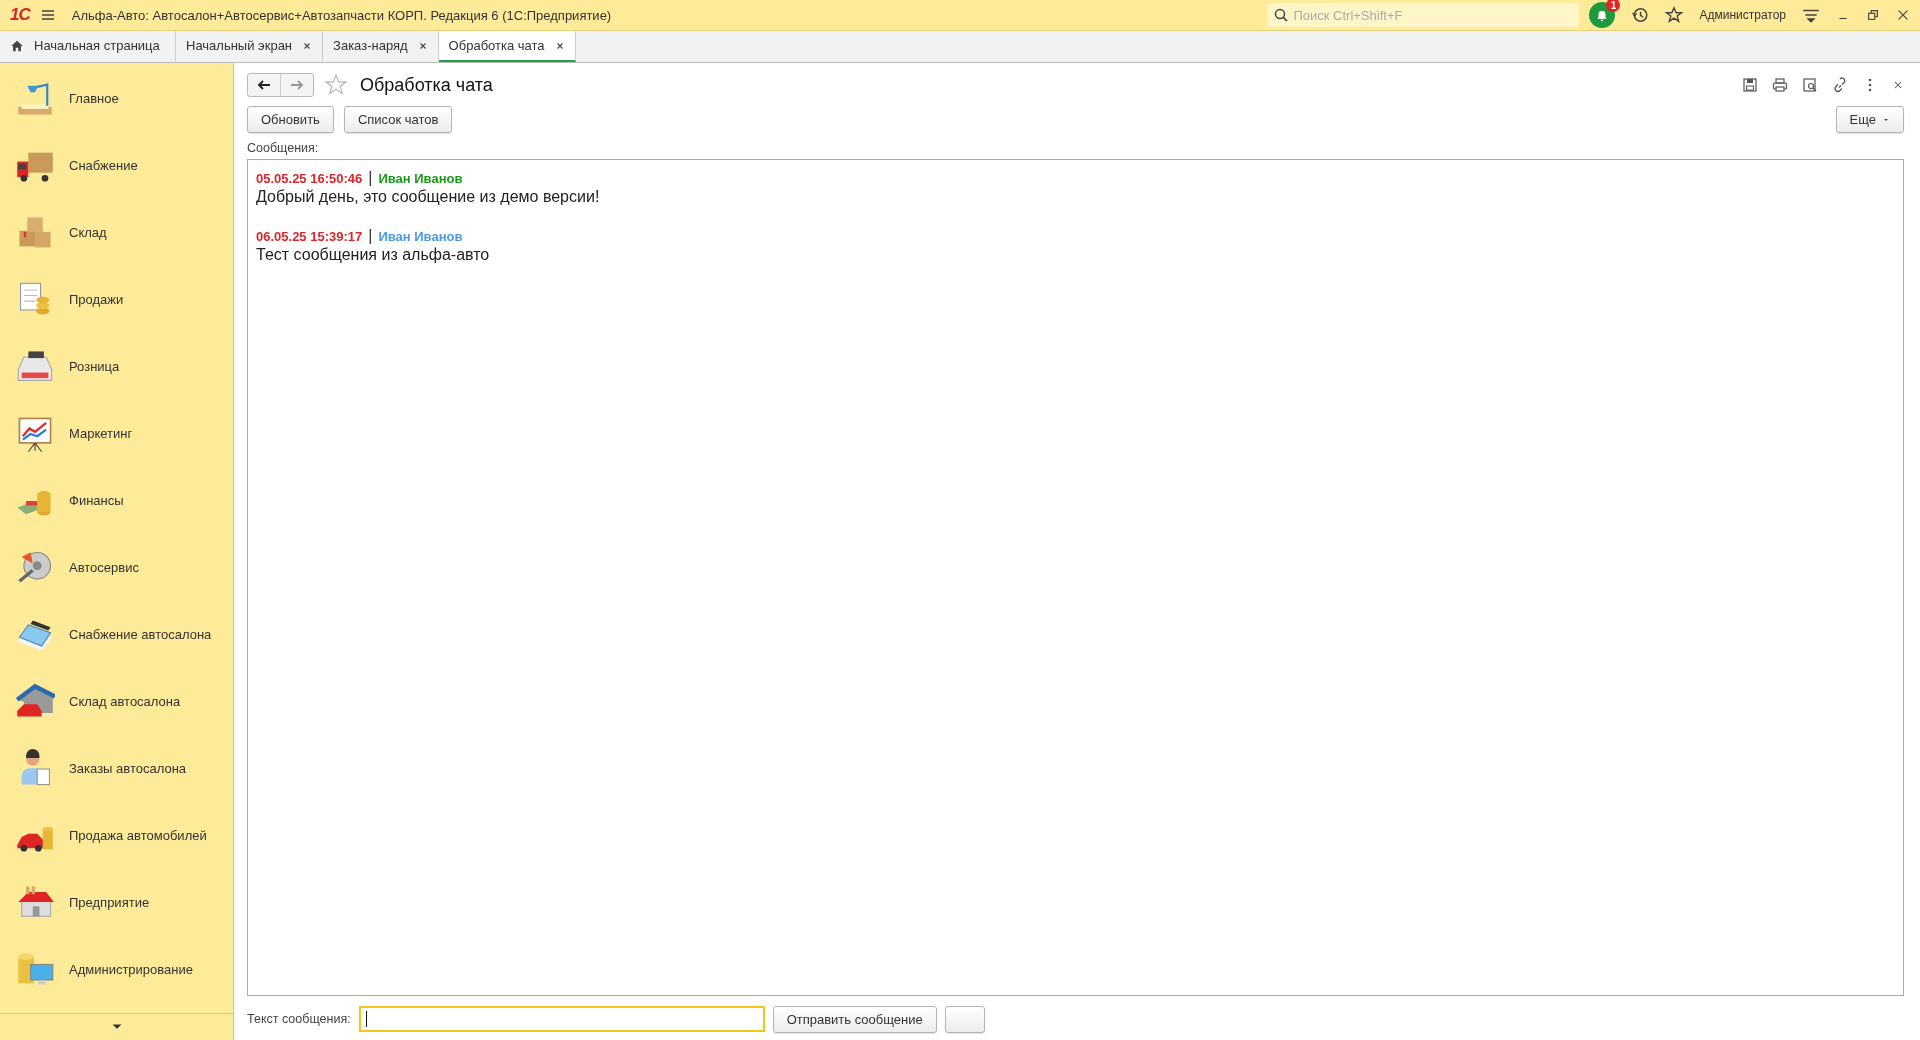  What do you see at coordinates (1780, 85) in the screenshot?
I see `print-icon` at bounding box center [1780, 85].